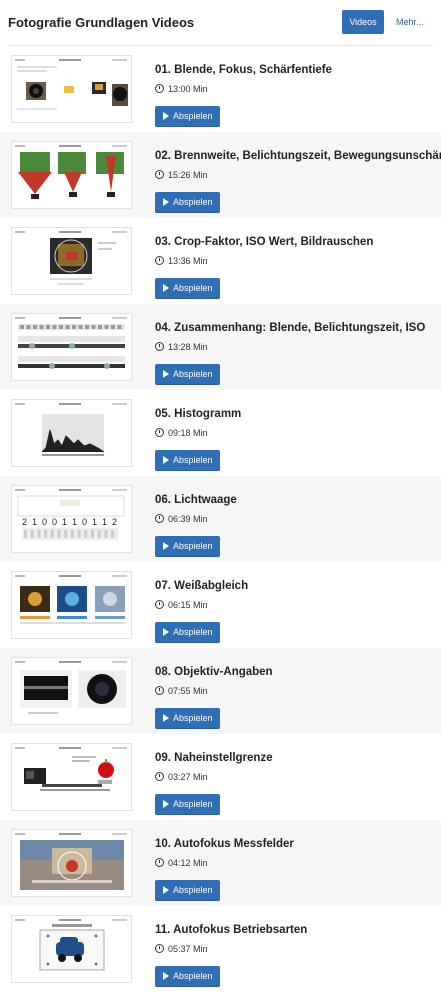 This screenshot has width=441, height=1000. What do you see at coordinates (71, 175) in the screenshot?
I see `focal-length-cones-thumbnail` at bounding box center [71, 175].